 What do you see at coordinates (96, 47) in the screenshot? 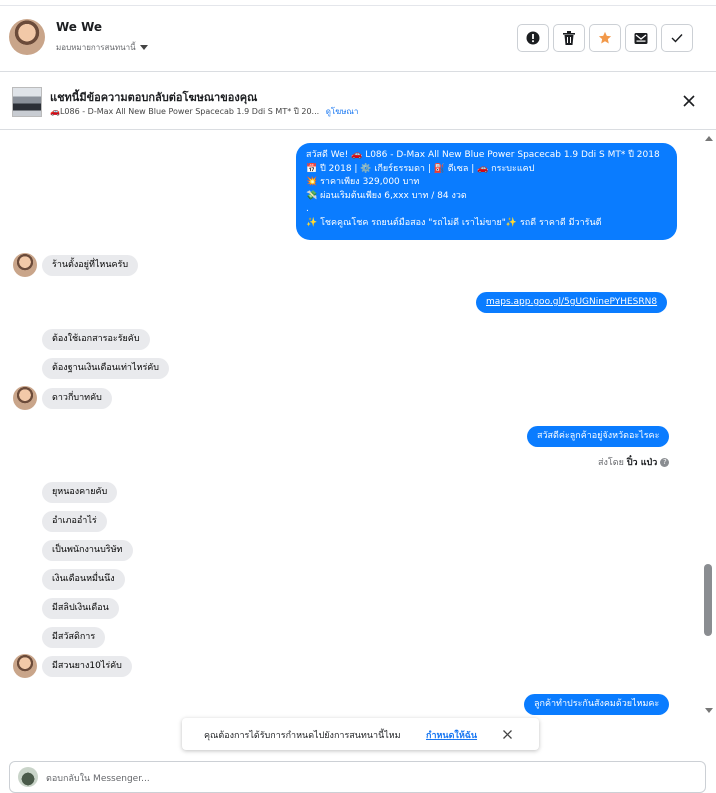
I see `assign-label: มอบหมายการสนทนานี้` at bounding box center [96, 47].